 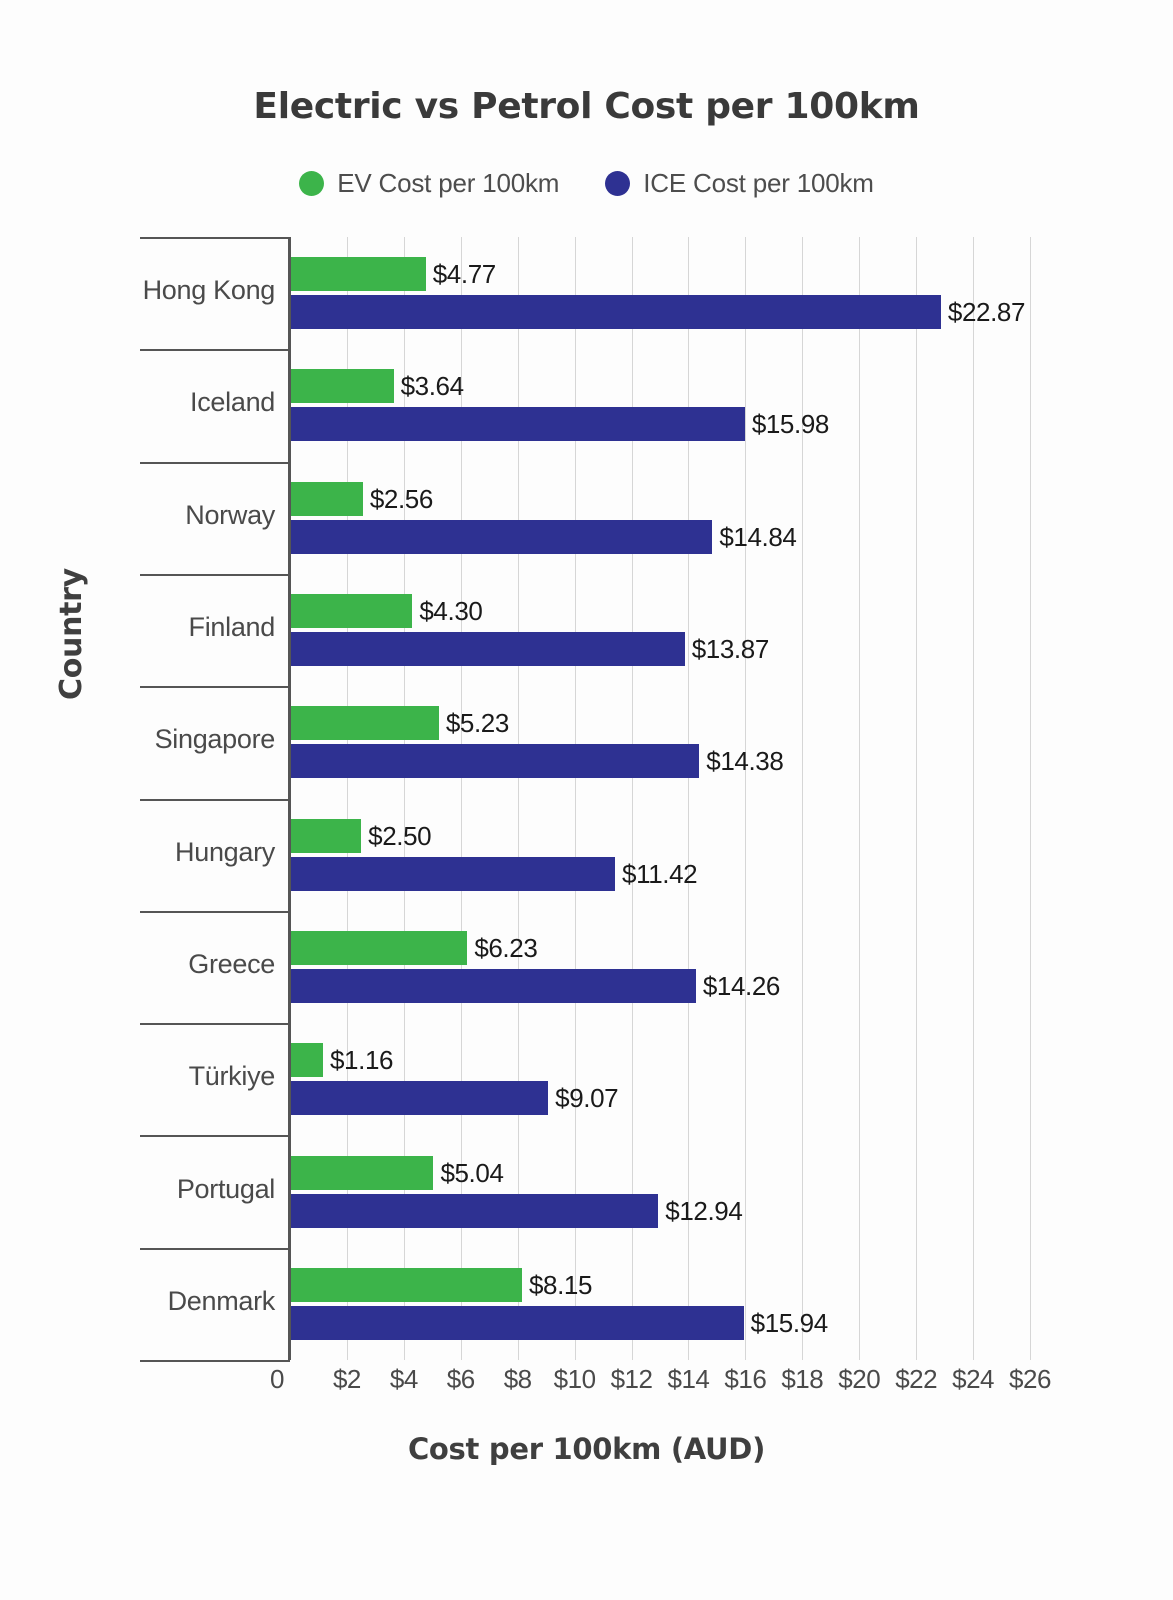 What do you see at coordinates (232, 1076) in the screenshot?
I see `y-axis-label: Türkiye` at bounding box center [232, 1076].